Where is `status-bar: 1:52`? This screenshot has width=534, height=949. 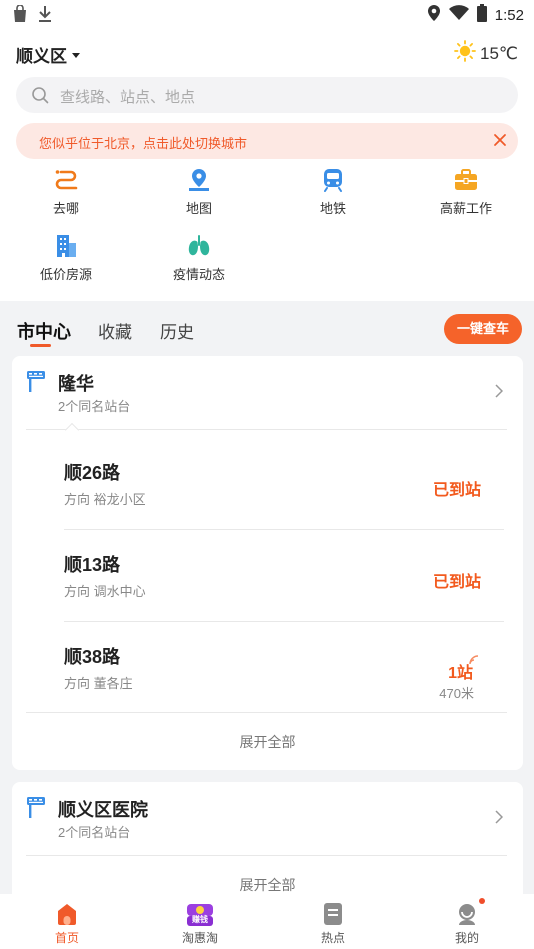
status-bar: 1:52 is located at coordinates (267, 15).